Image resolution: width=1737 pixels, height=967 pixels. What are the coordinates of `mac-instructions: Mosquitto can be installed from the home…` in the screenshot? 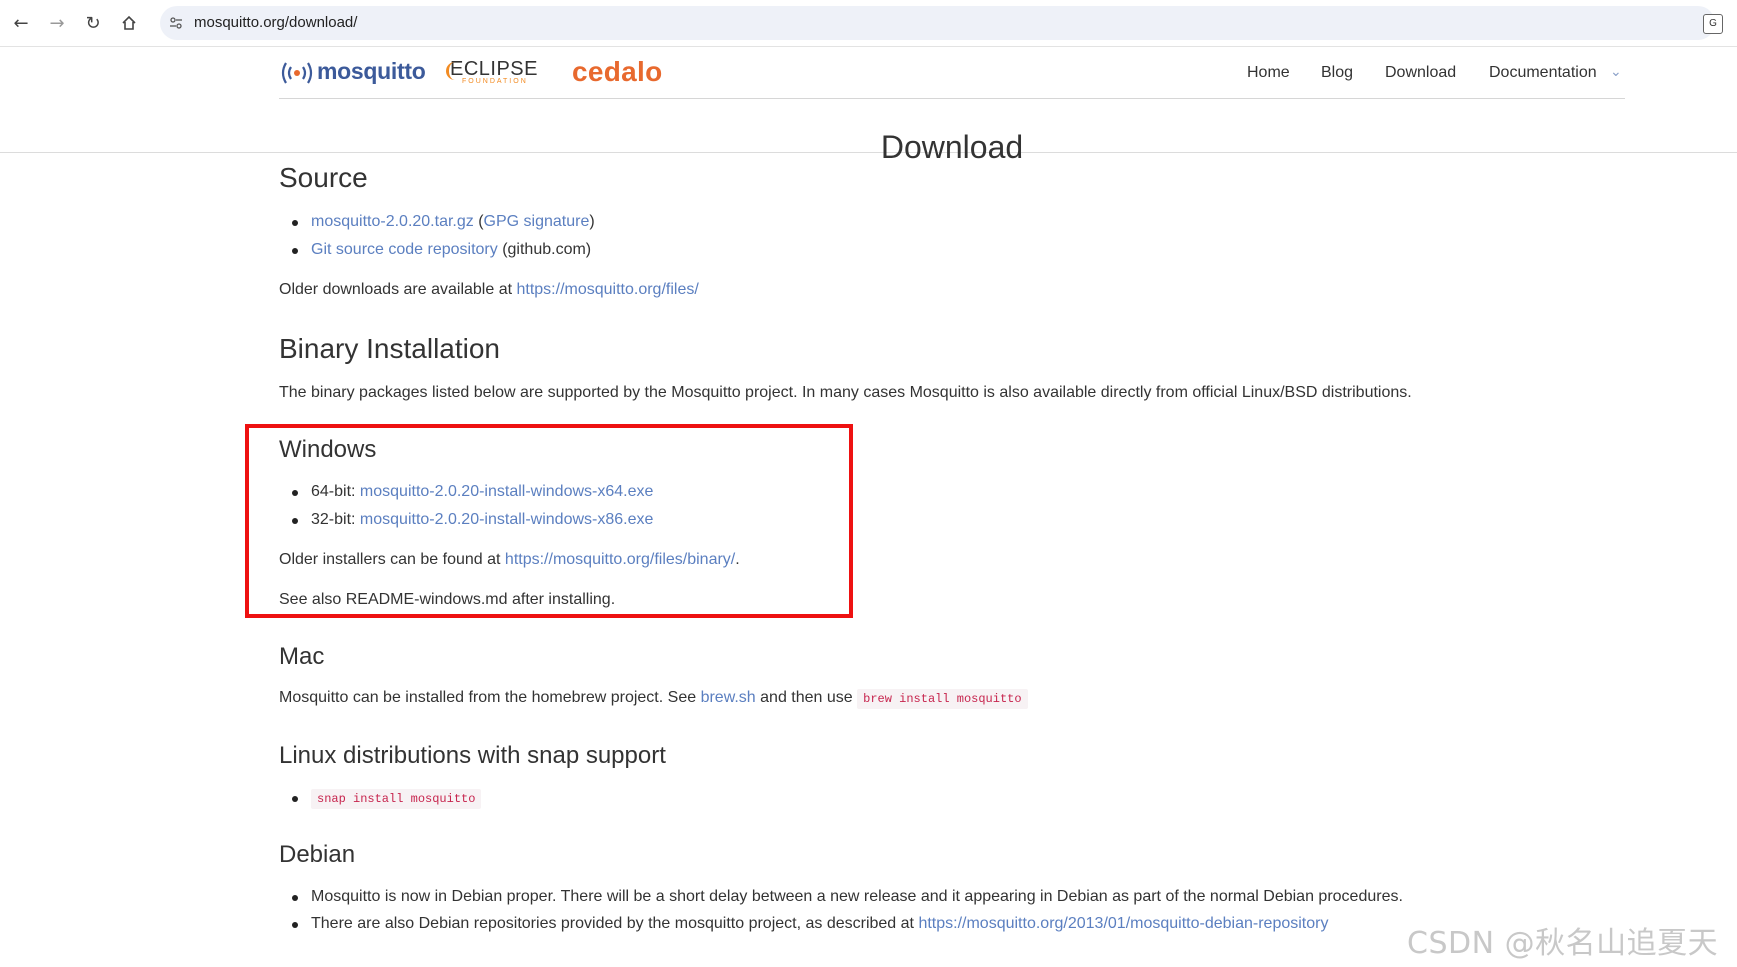 It's located at (653, 699).